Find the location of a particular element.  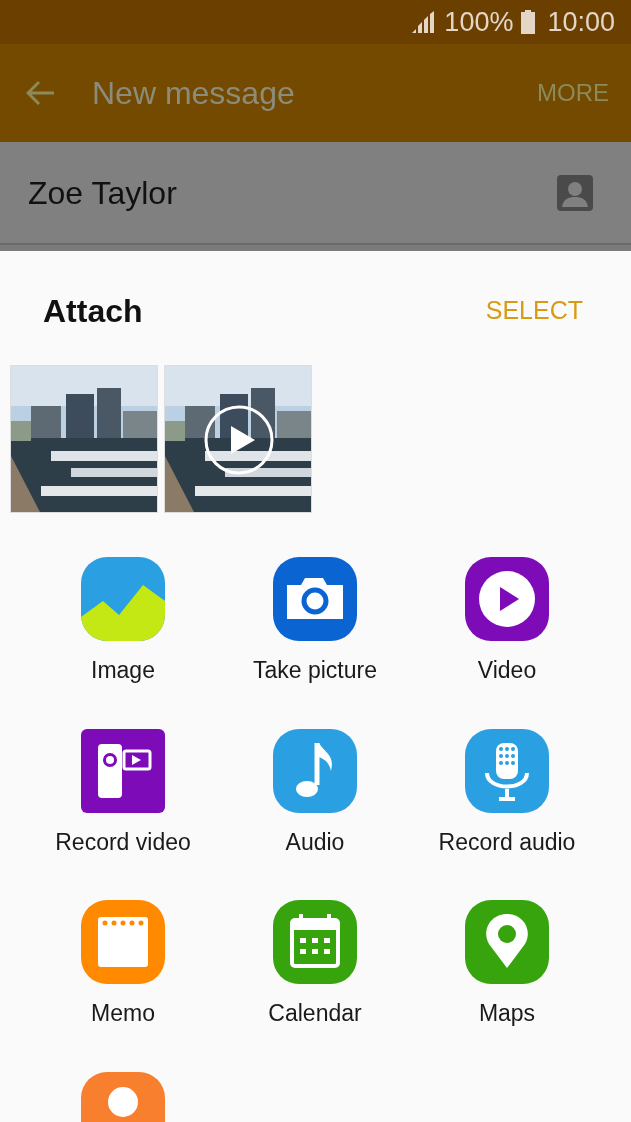

select-button: SELECT is located at coordinates (534, 311).